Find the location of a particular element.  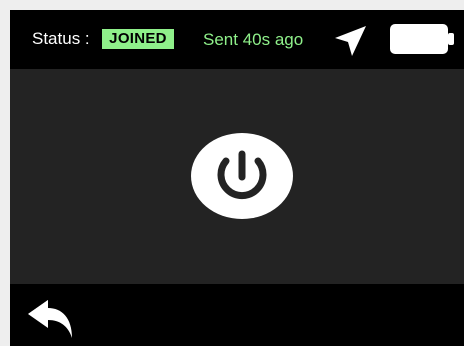

last-sent-text: Sent 40s ago is located at coordinates (253, 39).